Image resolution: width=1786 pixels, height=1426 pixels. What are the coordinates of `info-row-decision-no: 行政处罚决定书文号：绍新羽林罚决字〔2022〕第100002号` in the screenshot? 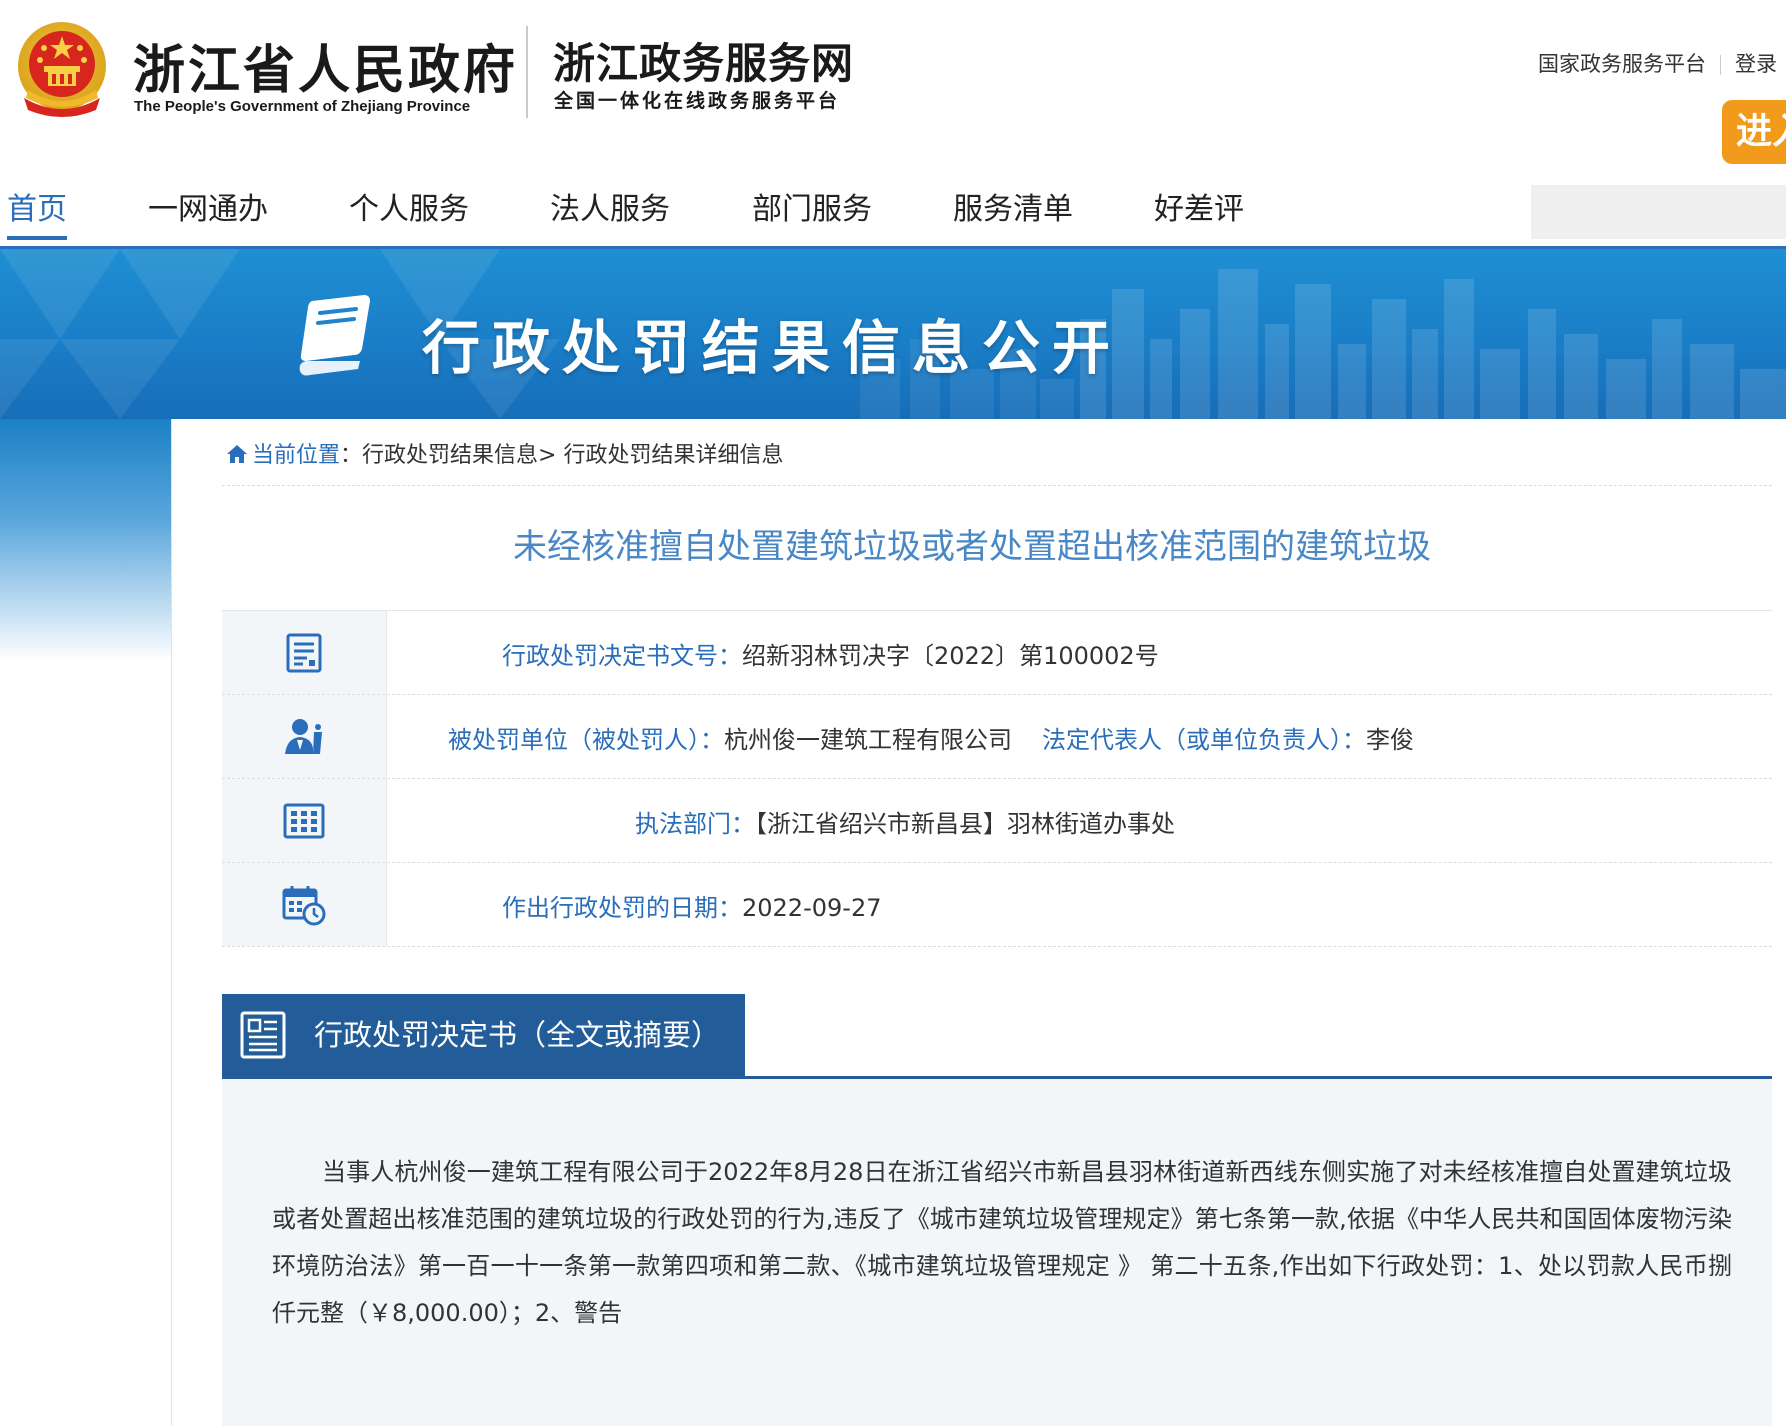 It's located at (997, 653).